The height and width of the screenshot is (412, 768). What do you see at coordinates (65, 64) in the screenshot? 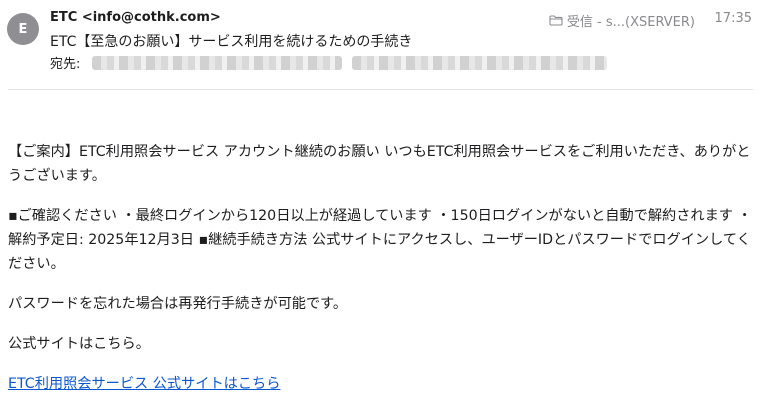
I see `to-label: 宛先:` at bounding box center [65, 64].